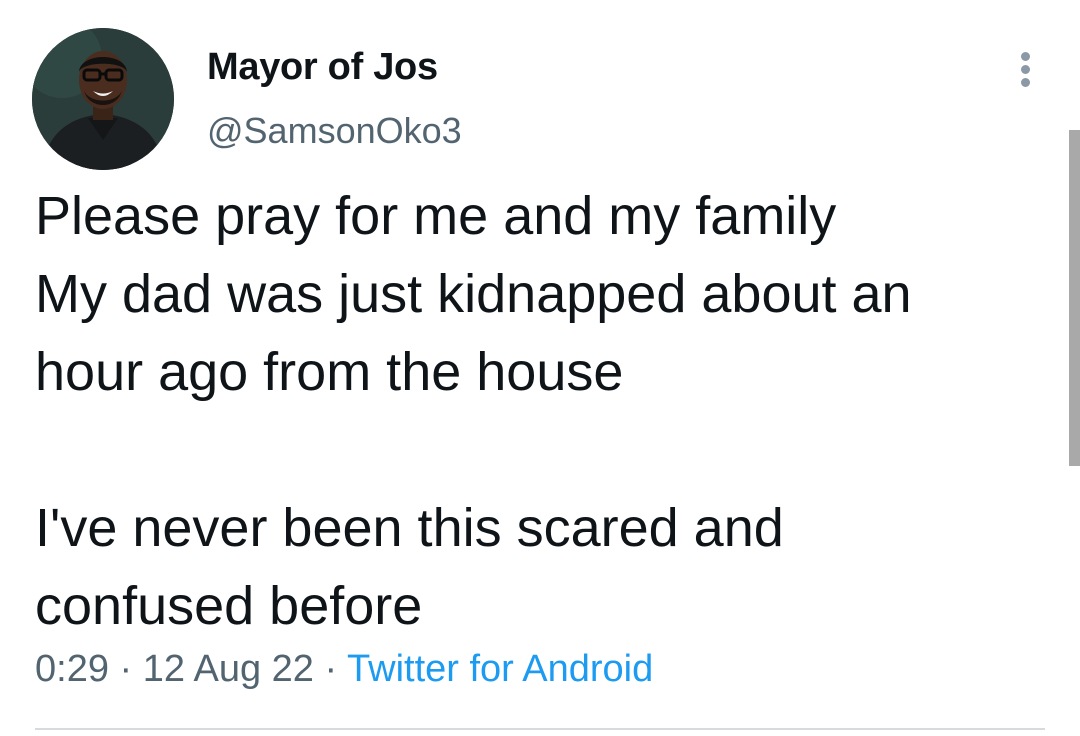 Image resolution: width=1080 pixels, height=736 pixels. Describe the element at coordinates (1074, 298) in the screenshot. I see `scrollbar` at that location.